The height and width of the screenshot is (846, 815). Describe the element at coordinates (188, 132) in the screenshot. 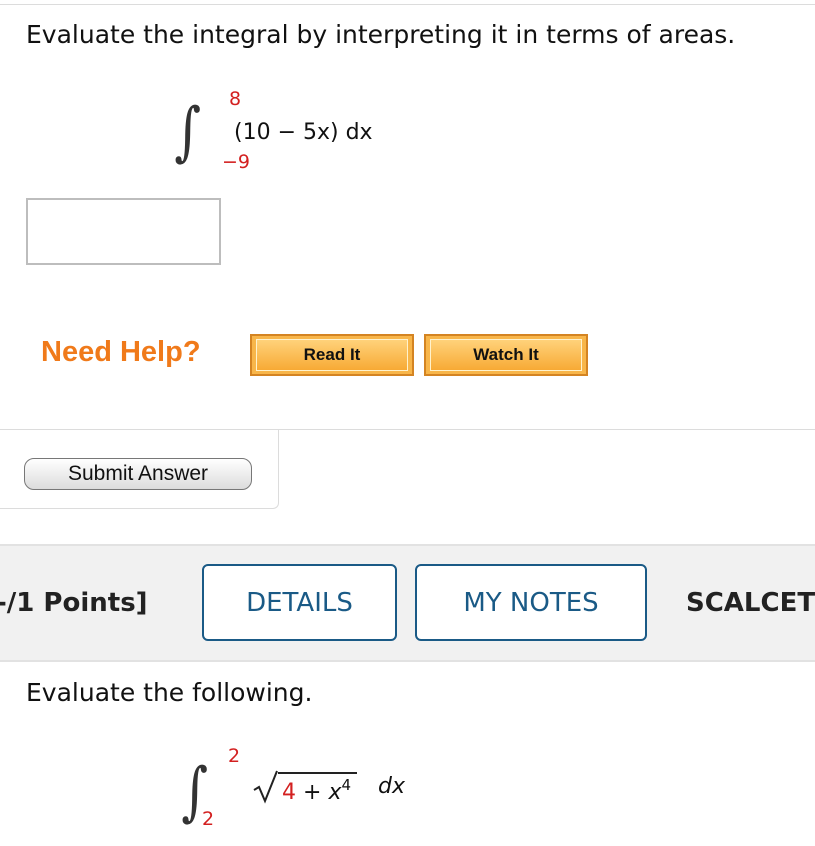

I see `integral-sign: ∫` at that location.